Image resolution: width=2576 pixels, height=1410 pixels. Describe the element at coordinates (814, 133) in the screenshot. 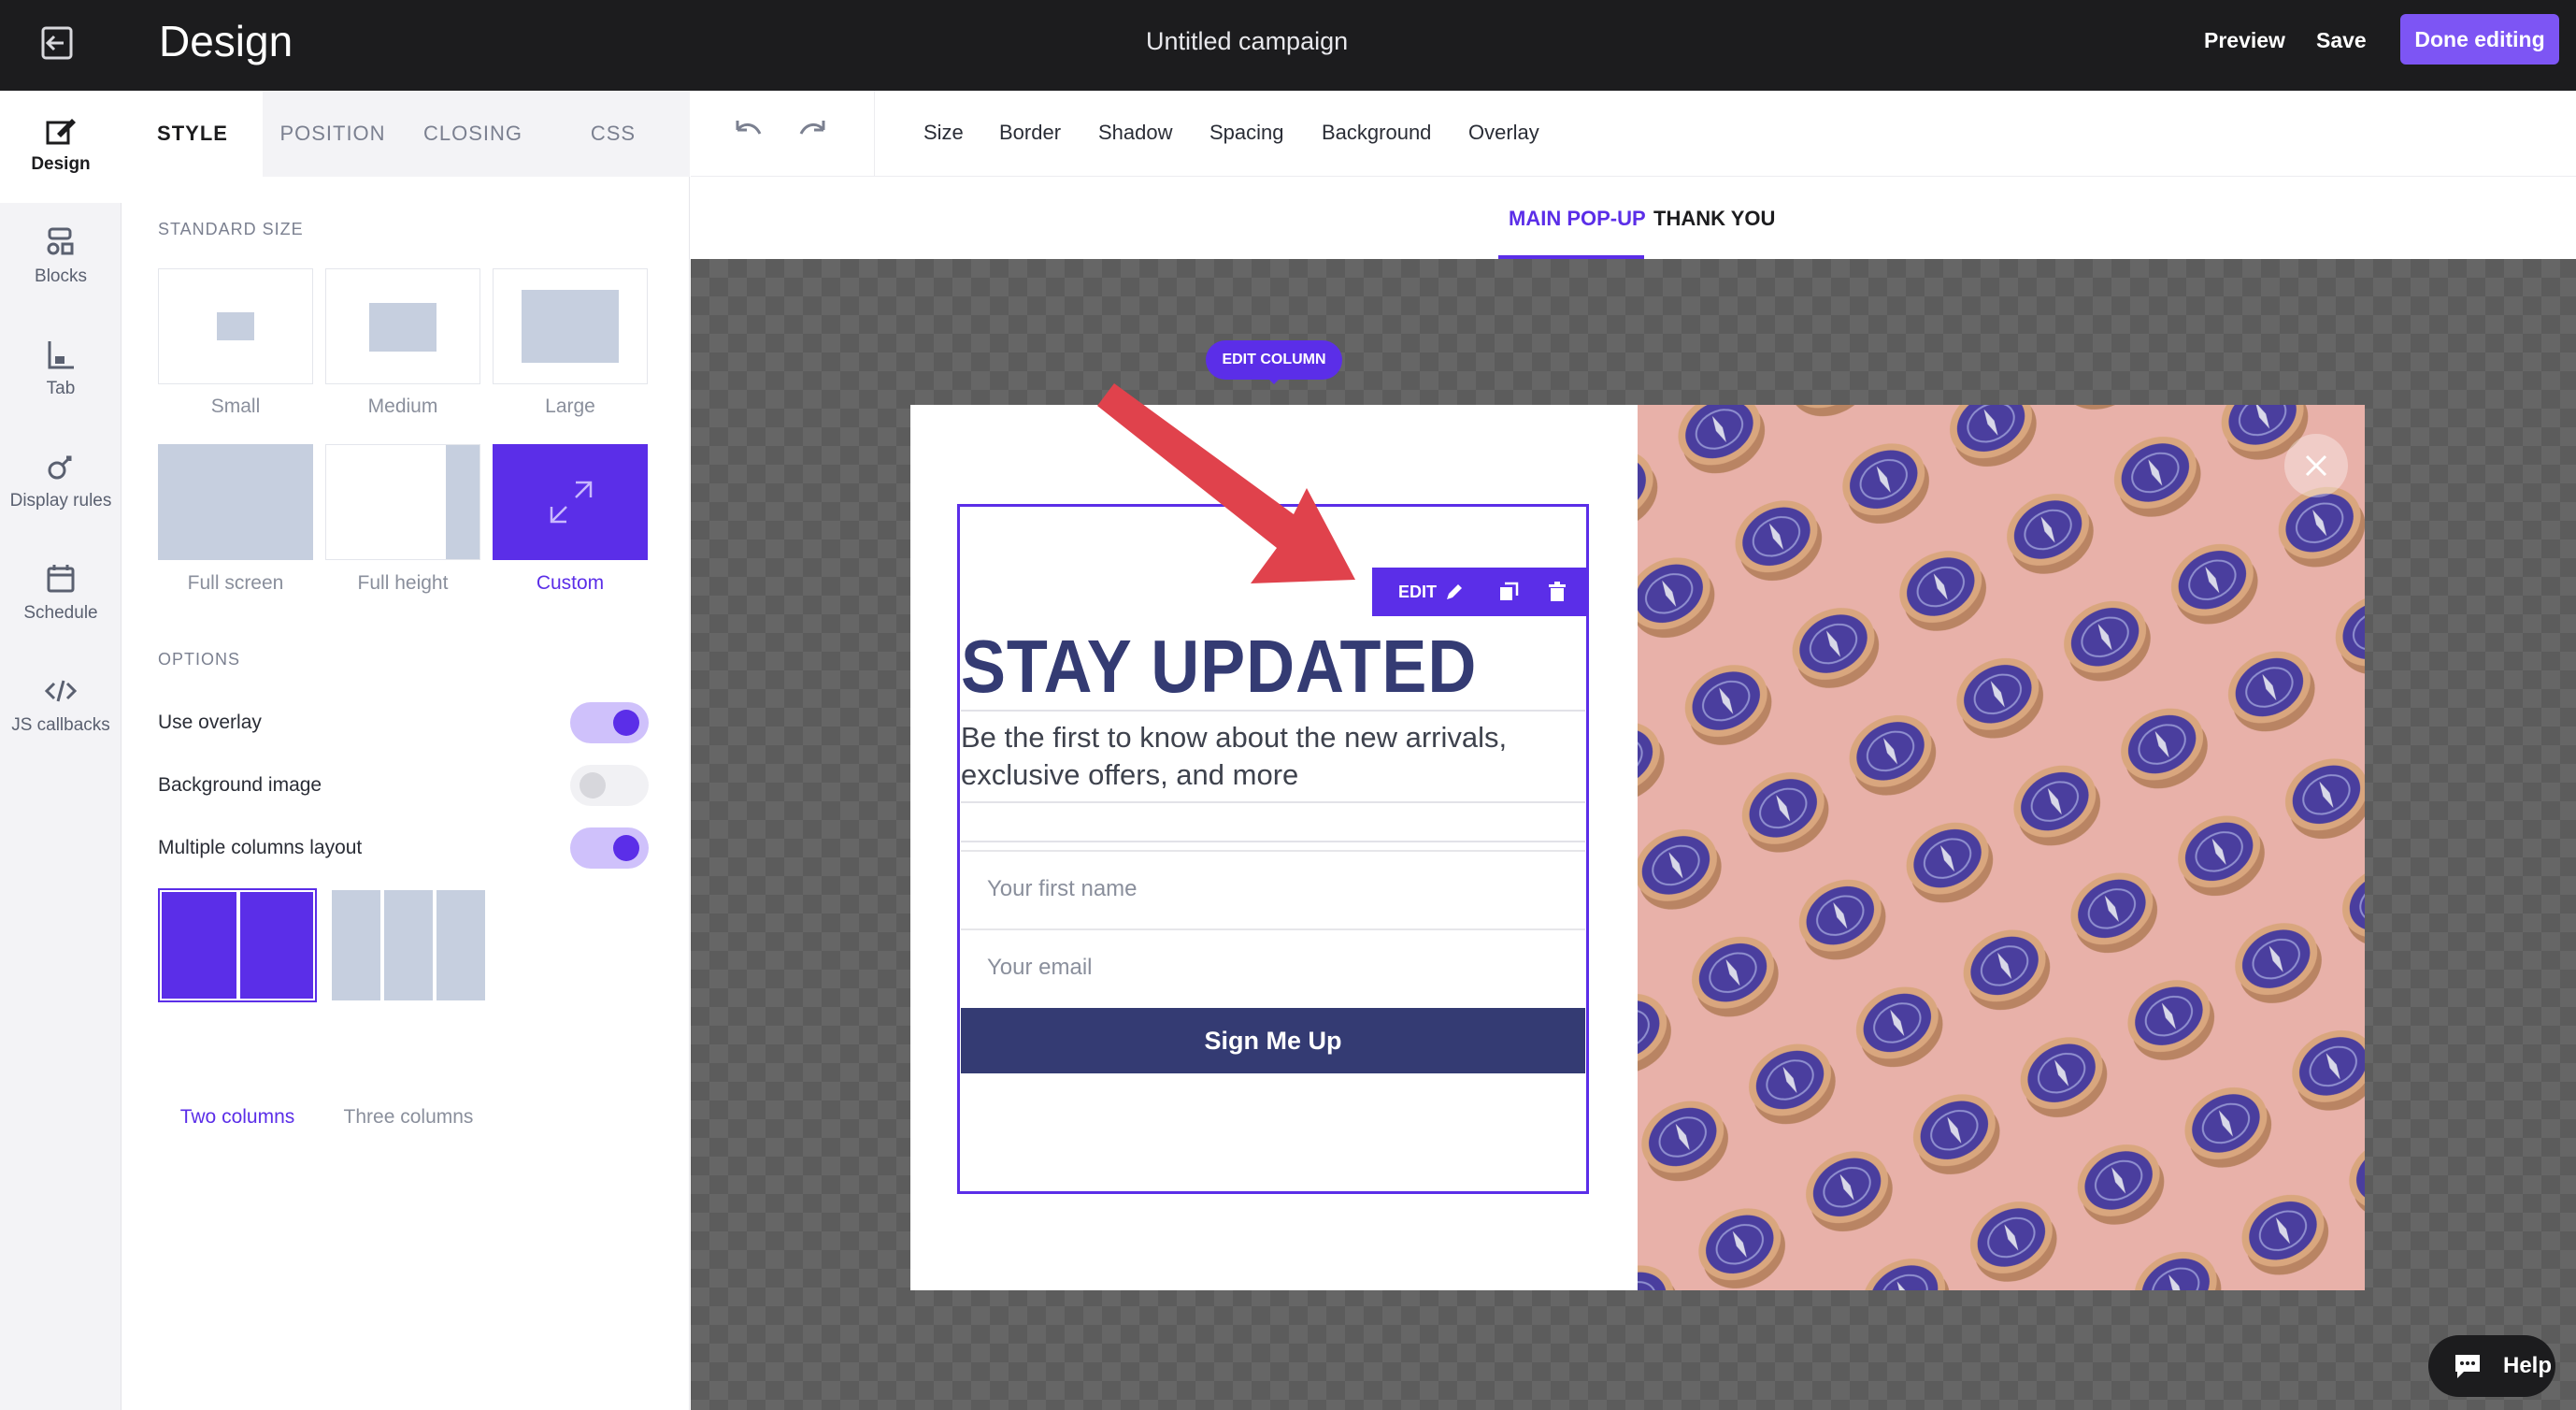

I see `redo-icon` at that location.